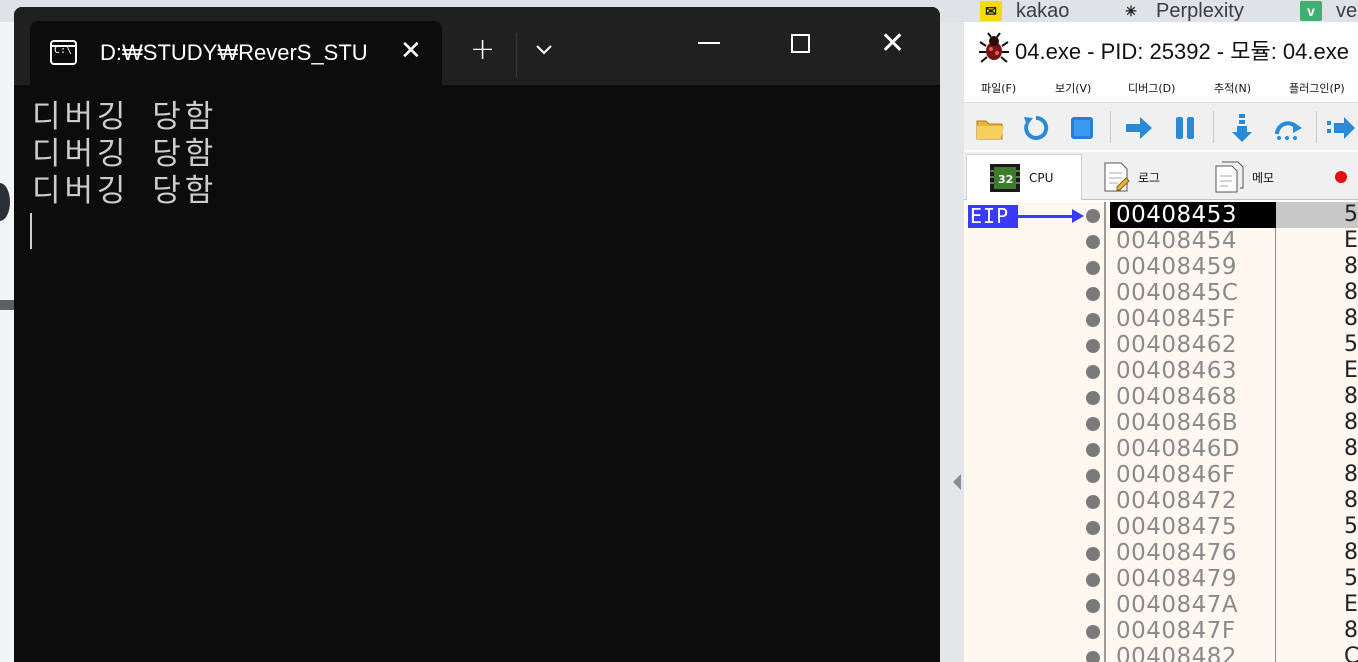  I want to click on collapse-arrow-icon, so click(957, 482).